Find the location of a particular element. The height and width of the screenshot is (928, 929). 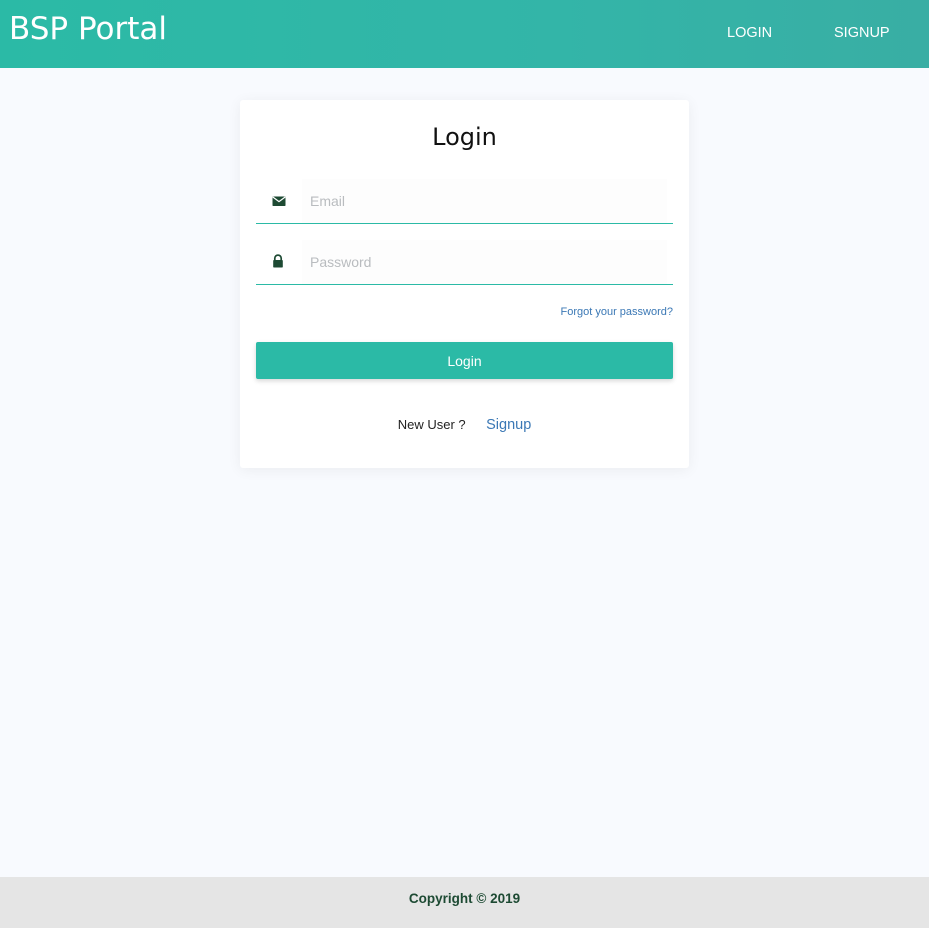

signup-link: Signup is located at coordinates (508, 425).